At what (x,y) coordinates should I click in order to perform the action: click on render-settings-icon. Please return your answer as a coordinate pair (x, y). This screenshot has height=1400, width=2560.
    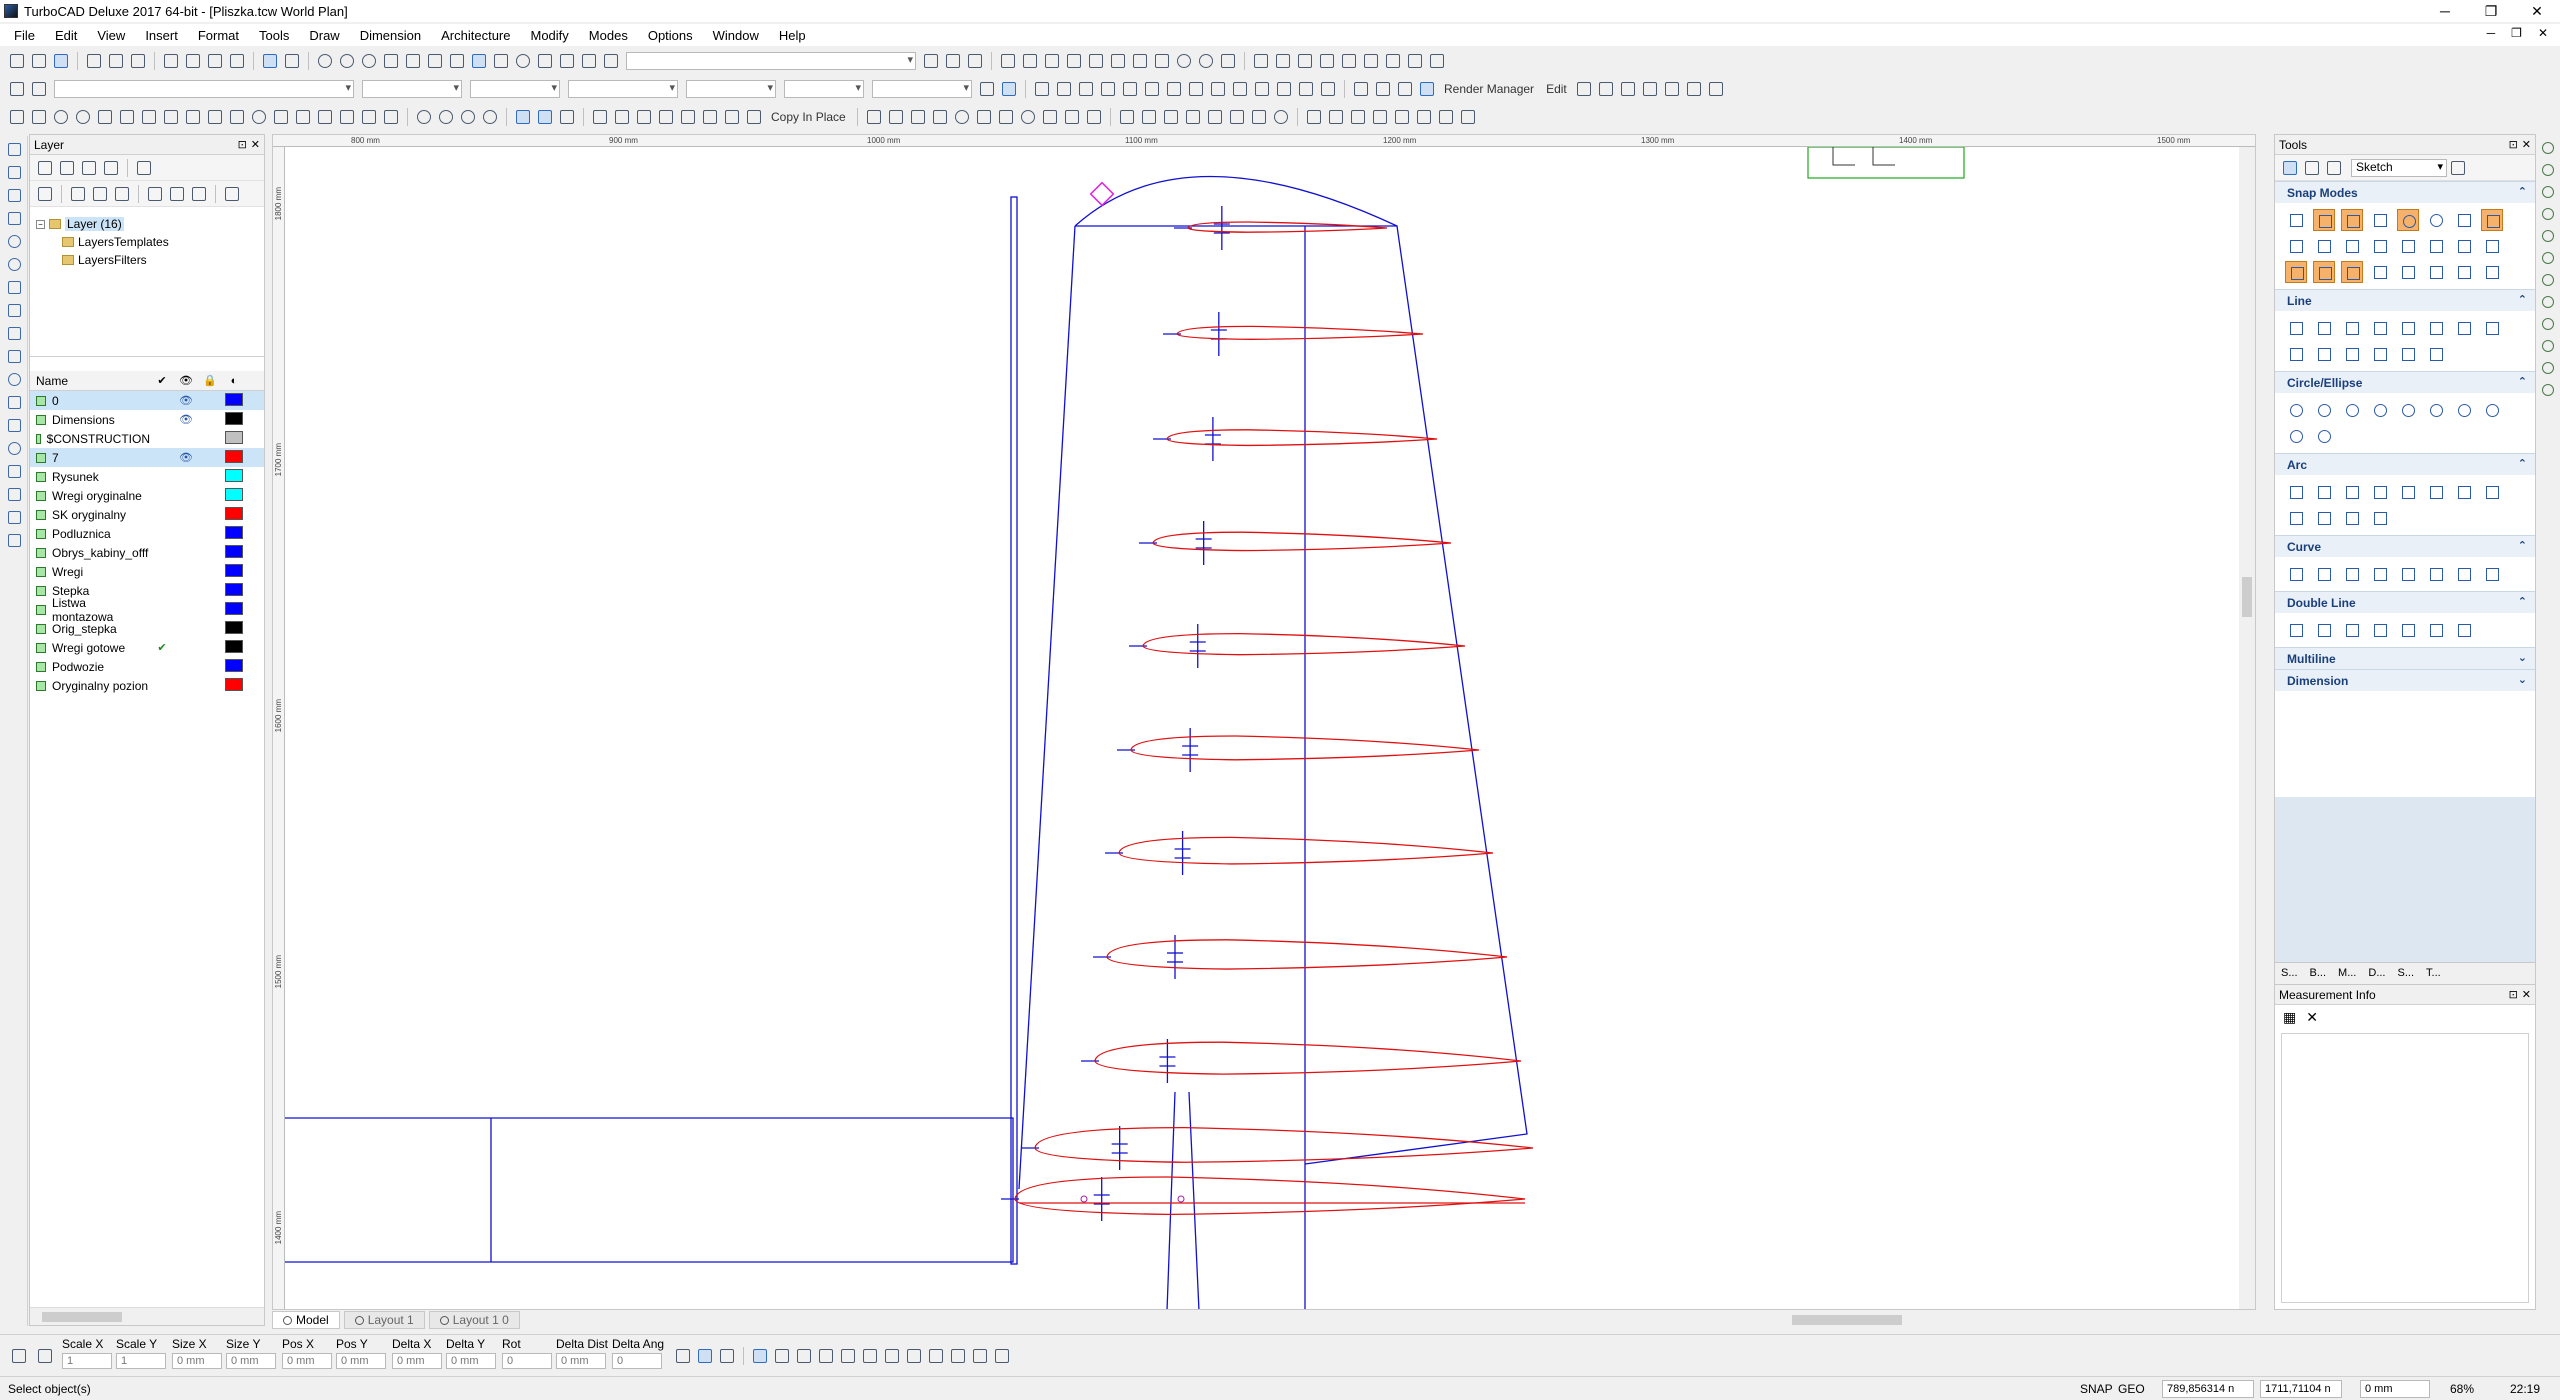
    Looking at the image, I should click on (1694, 89).